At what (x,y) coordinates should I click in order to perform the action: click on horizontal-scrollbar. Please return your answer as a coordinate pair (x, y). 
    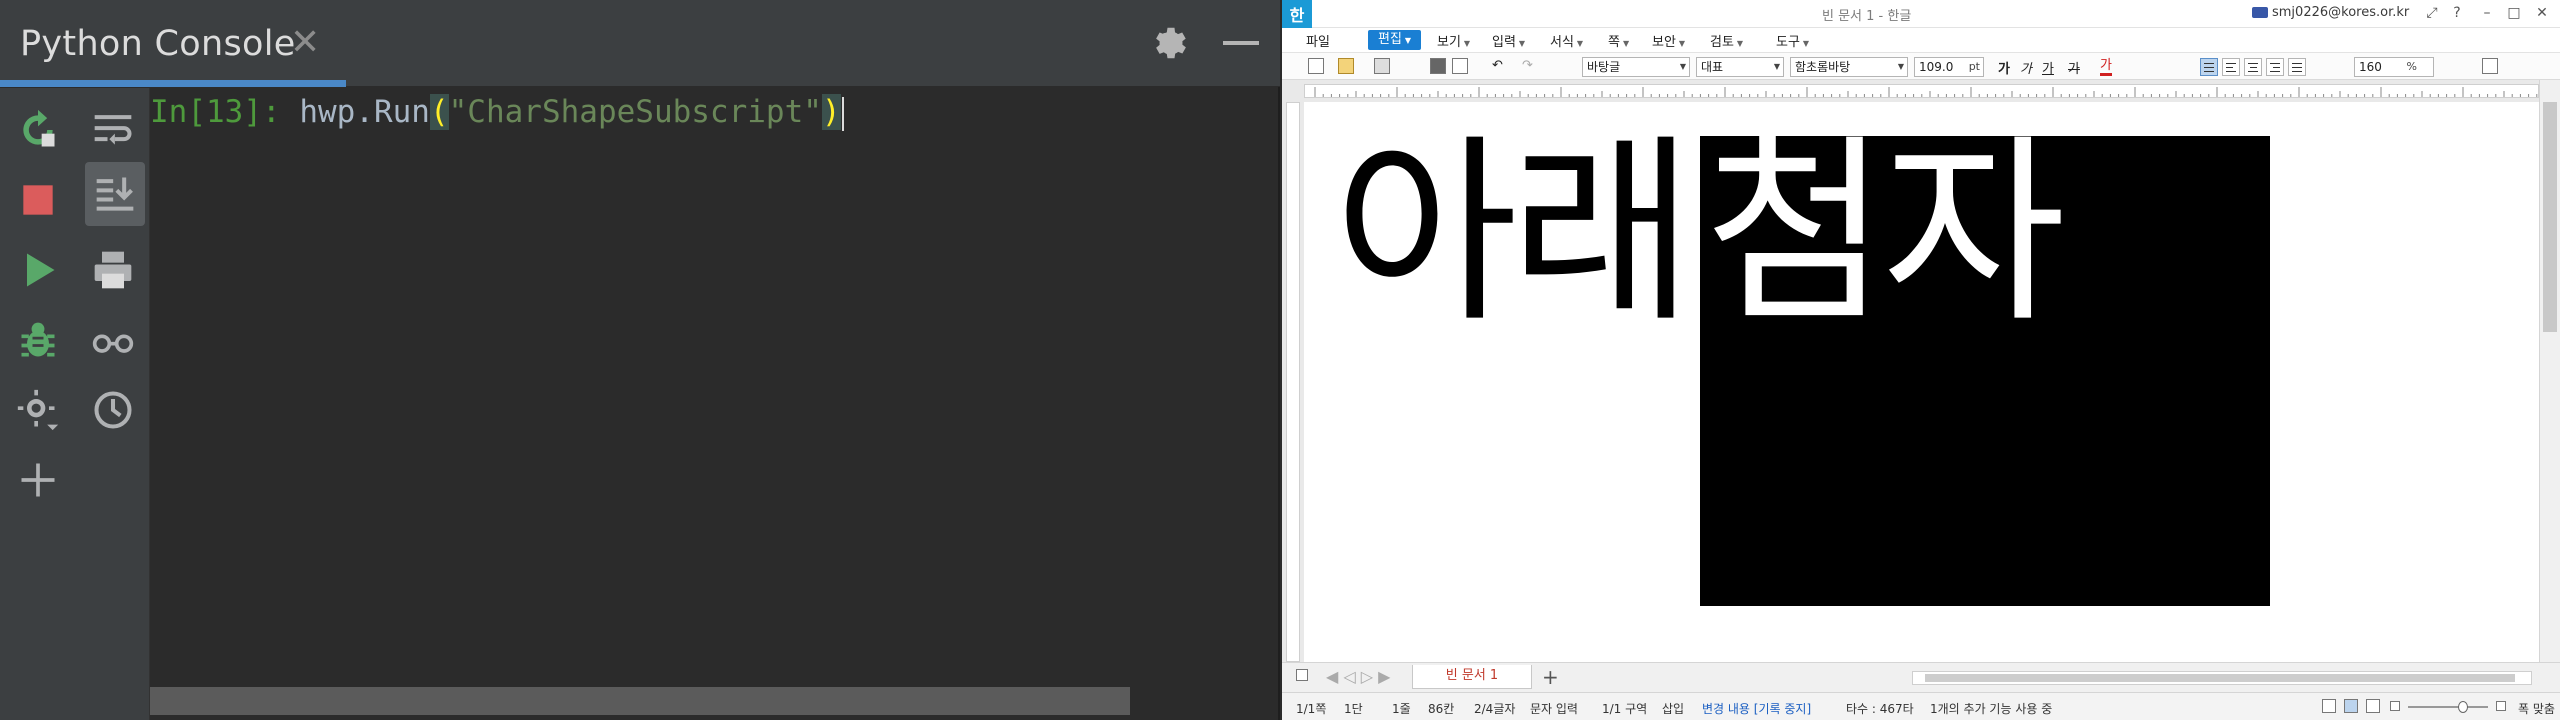
    Looking at the image, I should click on (2222, 678).